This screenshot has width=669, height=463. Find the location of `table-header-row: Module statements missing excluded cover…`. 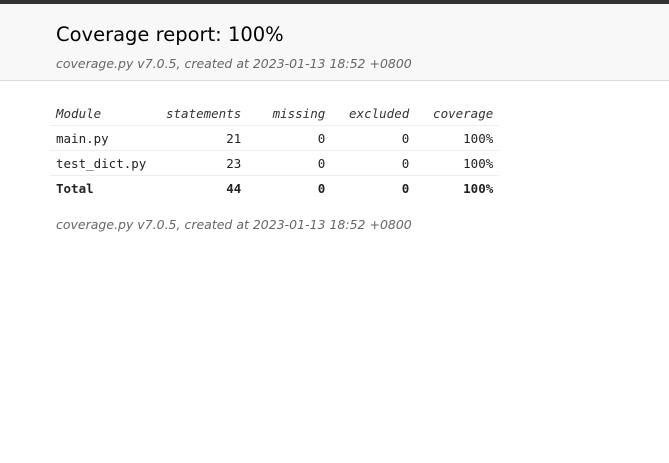

table-header-row: Module statements missing excluded cover… is located at coordinates (275, 113).